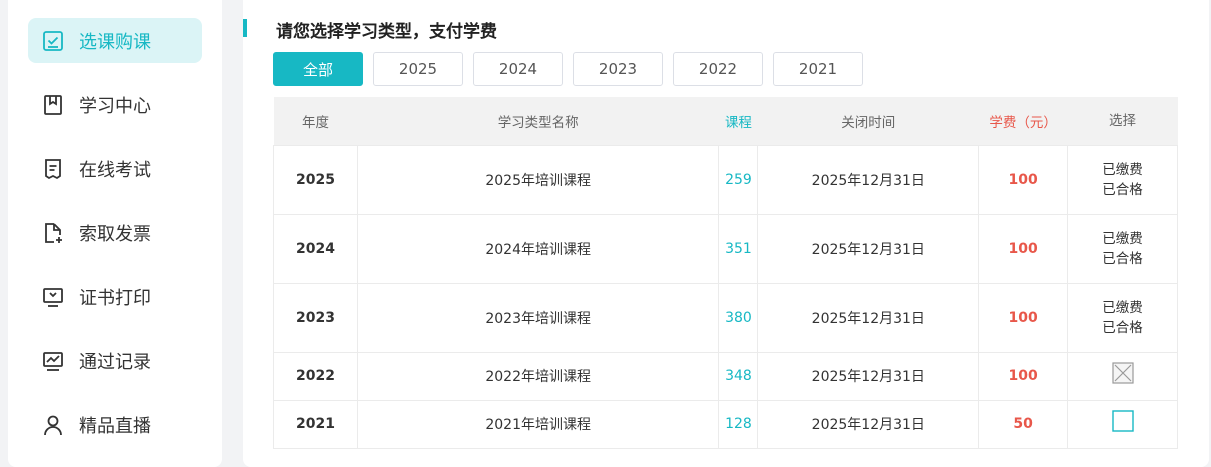 The image size is (1211, 467). I want to click on cell-name: 2022年培训课程, so click(538, 376).